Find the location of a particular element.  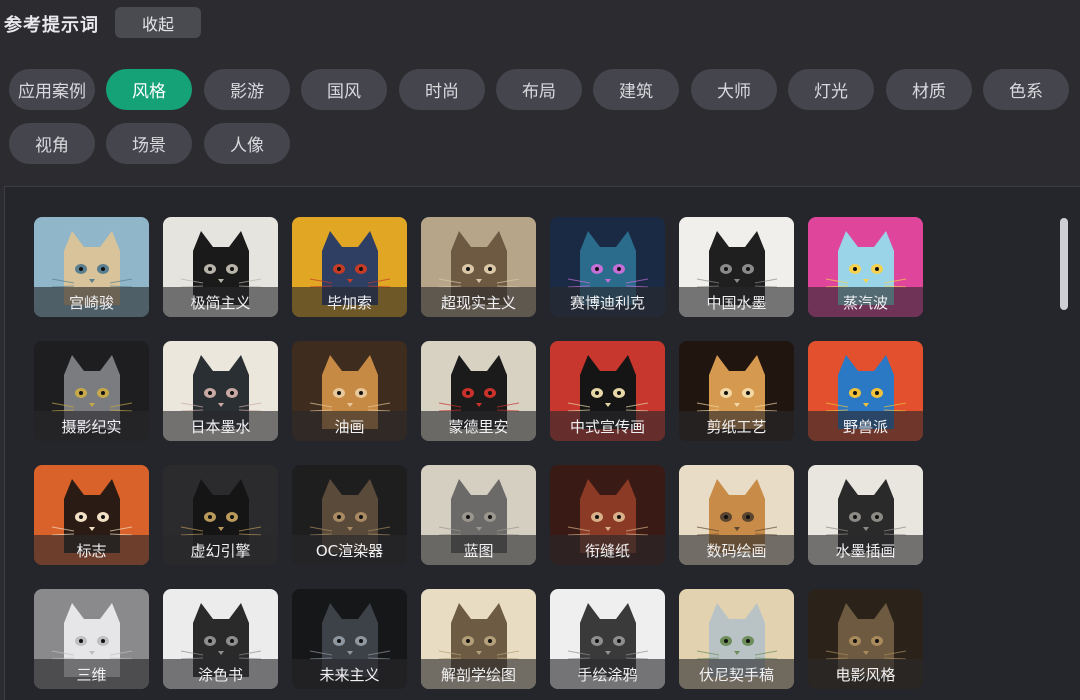

style-tile-label: 手绘涂鸦 is located at coordinates (607, 674).